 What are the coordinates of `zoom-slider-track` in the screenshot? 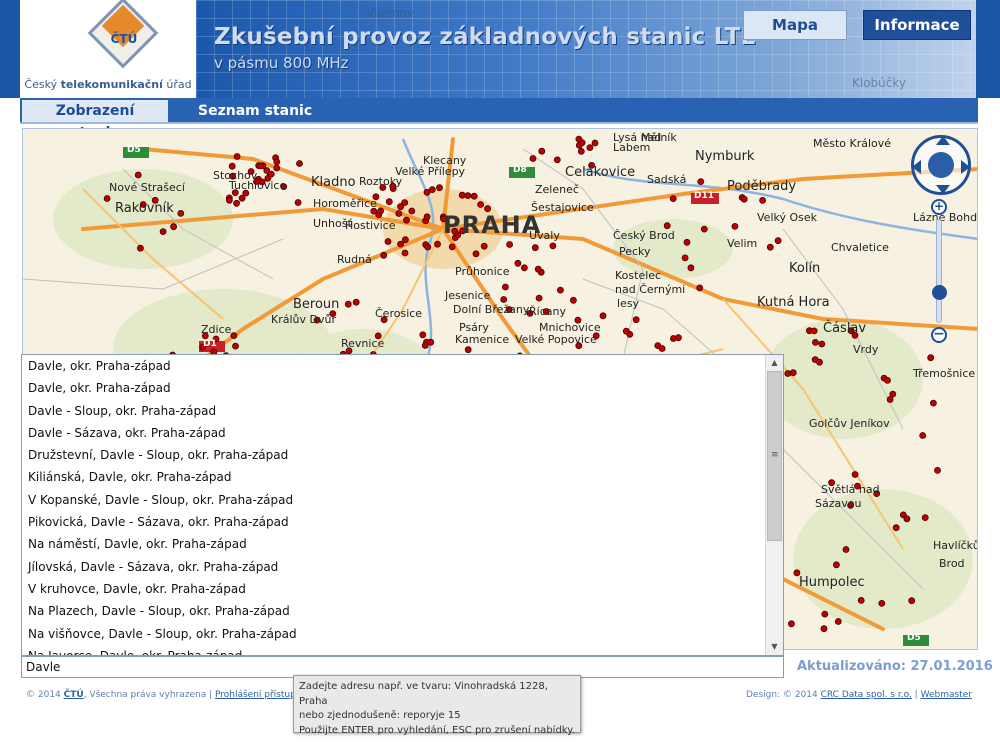 It's located at (939, 271).